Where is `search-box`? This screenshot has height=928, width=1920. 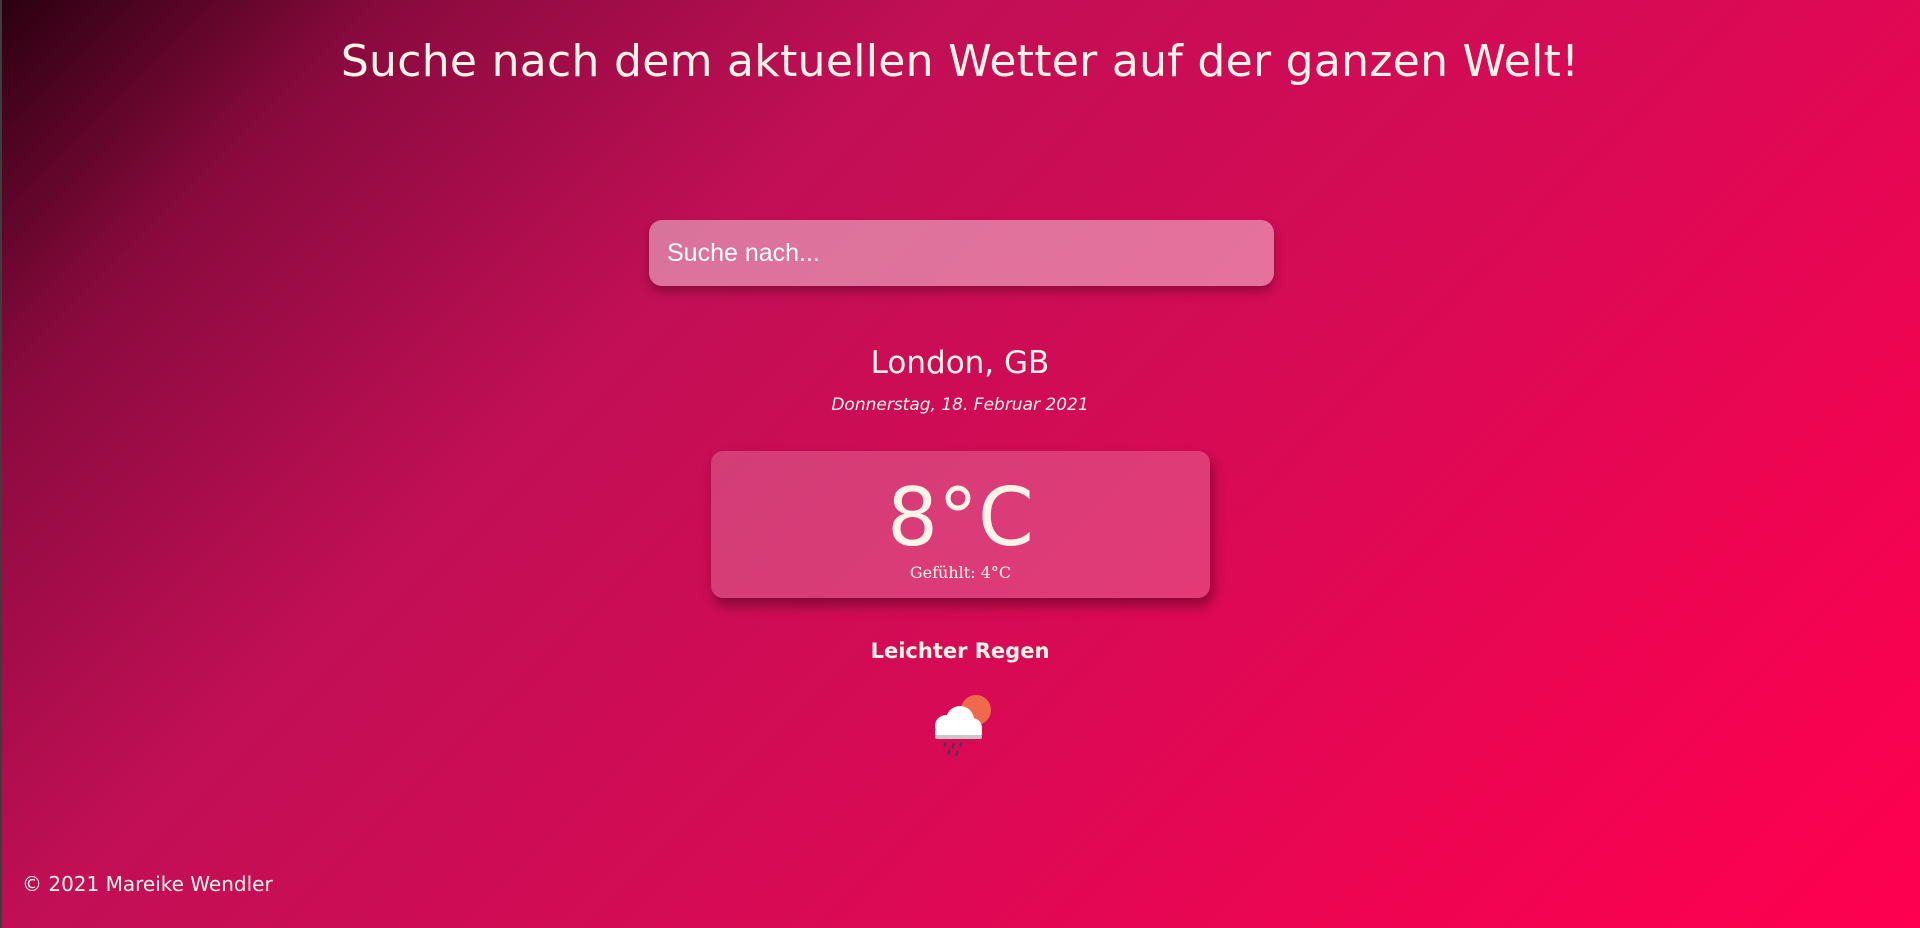
search-box is located at coordinates (961, 253).